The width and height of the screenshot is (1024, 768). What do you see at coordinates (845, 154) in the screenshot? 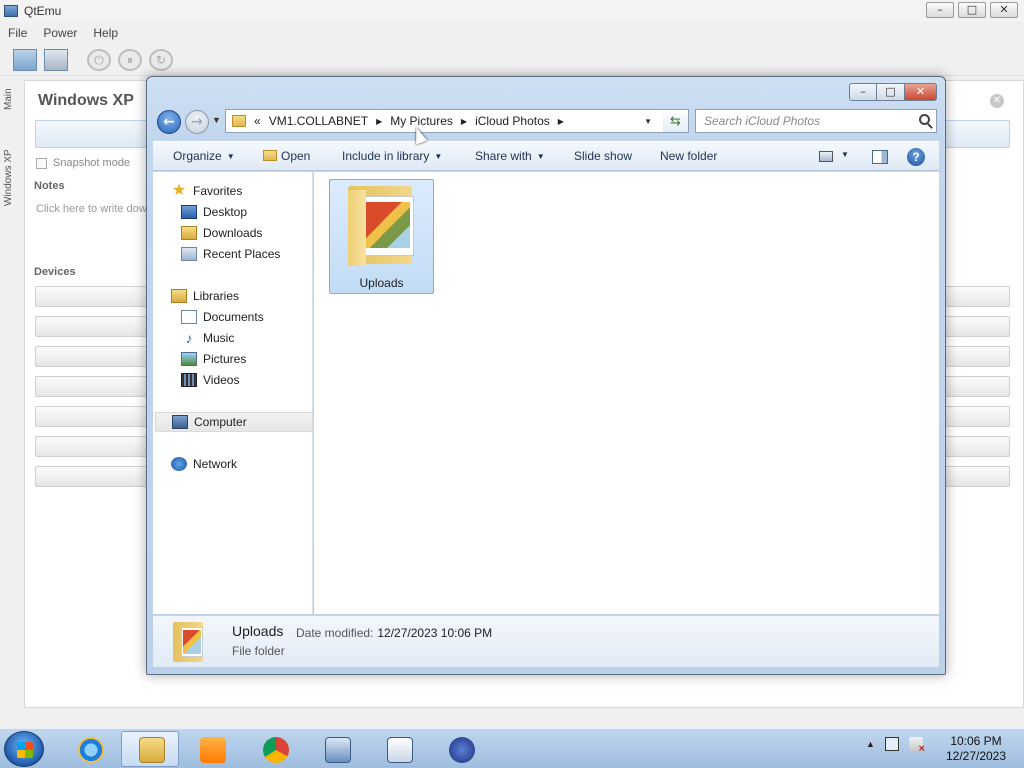
I see `view-options-chevron-icon: ▼` at bounding box center [845, 154].